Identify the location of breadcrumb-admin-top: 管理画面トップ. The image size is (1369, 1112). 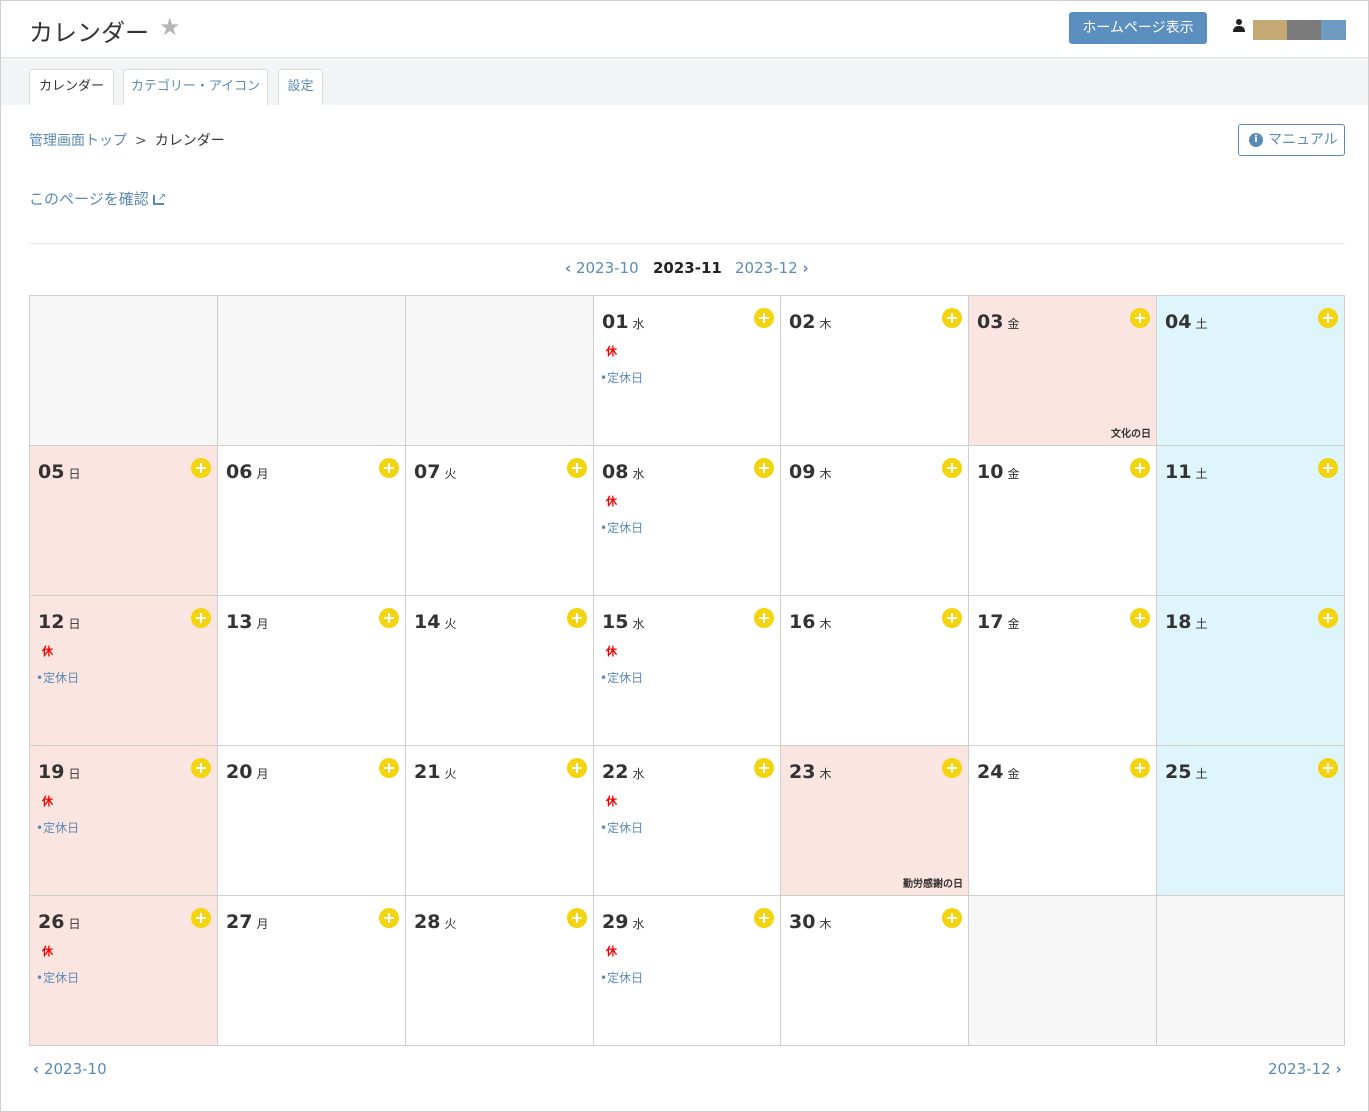
(78, 141).